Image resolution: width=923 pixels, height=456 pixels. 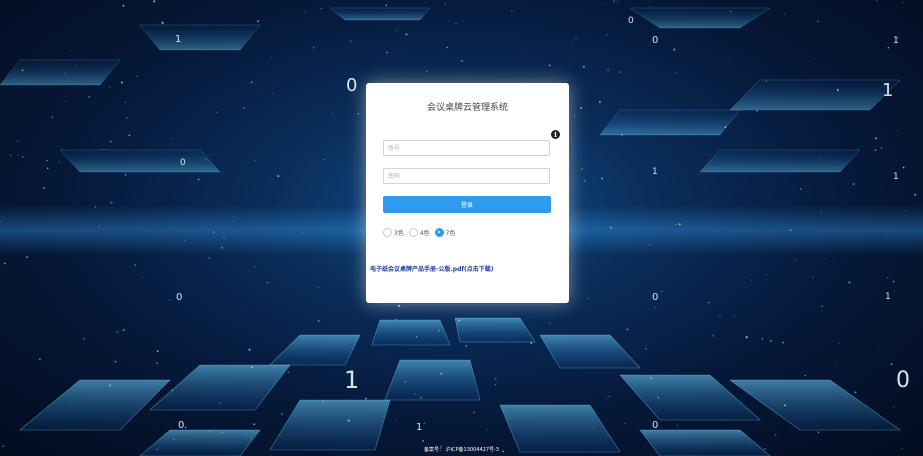 I want to click on manual-download-link: 电子纸会议桌牌产品手册-公版.pdf(点击下载), so click(x=431, y=268).